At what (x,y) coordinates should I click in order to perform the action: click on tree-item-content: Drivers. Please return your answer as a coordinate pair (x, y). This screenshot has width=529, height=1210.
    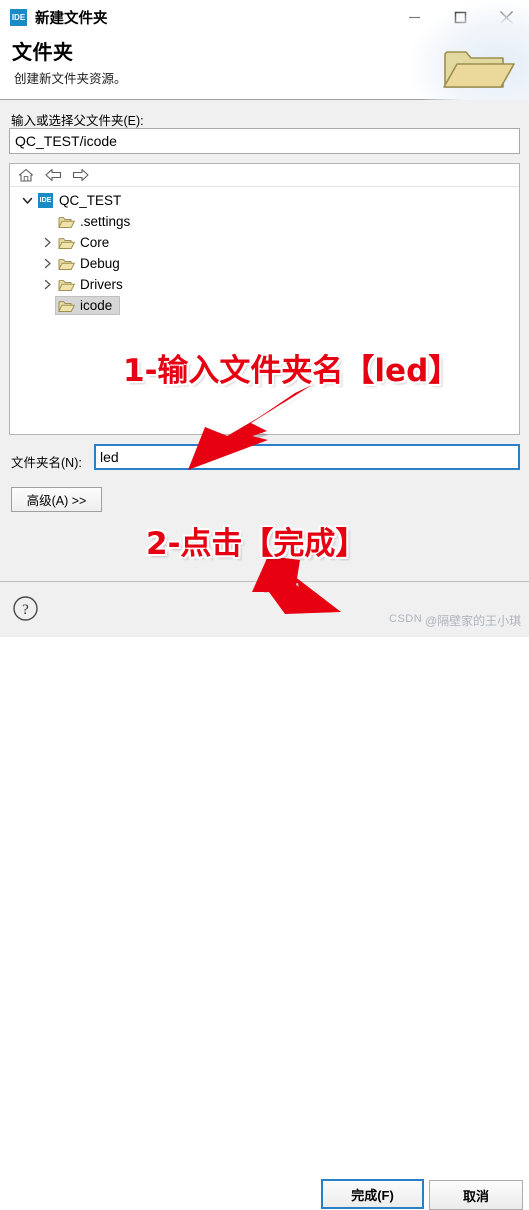
    Looking at the image, I should click on (93, 284).